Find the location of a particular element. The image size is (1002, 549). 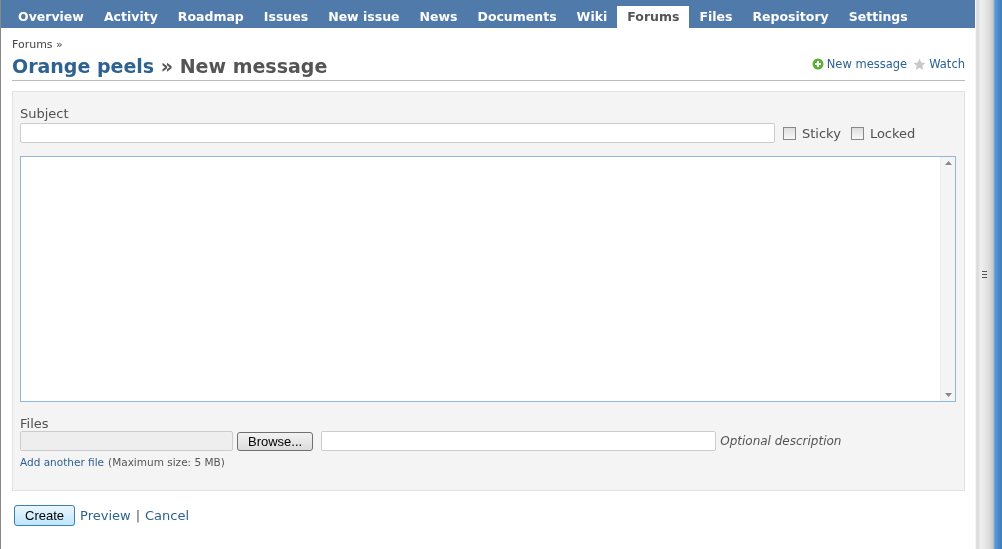

tab: Files is located at coordinates (716, 17).